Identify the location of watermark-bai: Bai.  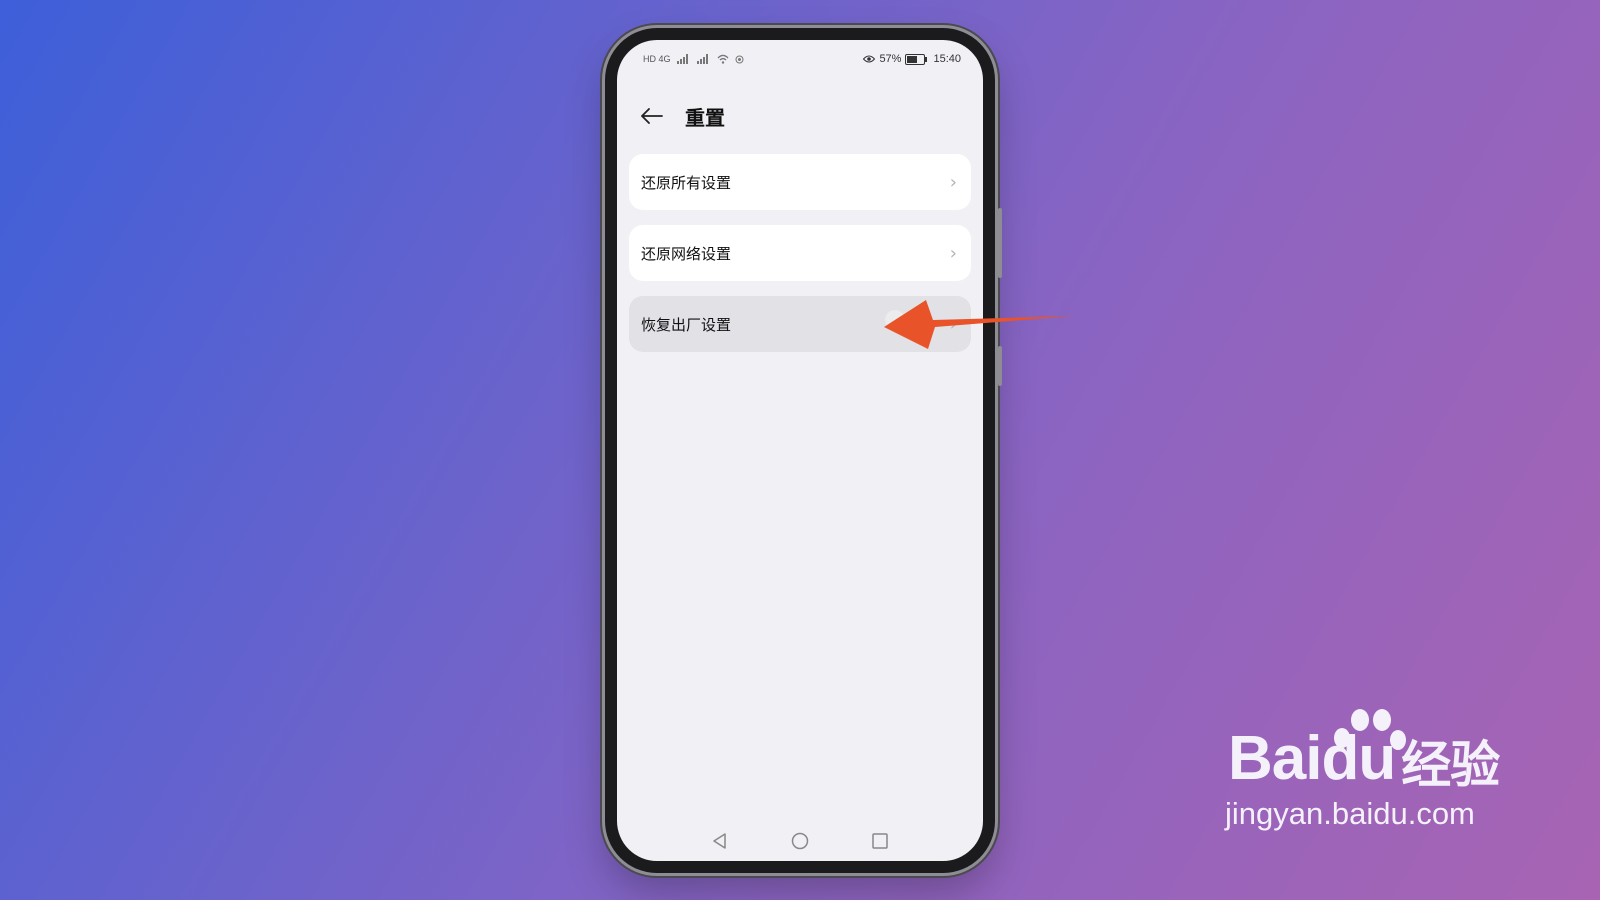
(1275, 758).